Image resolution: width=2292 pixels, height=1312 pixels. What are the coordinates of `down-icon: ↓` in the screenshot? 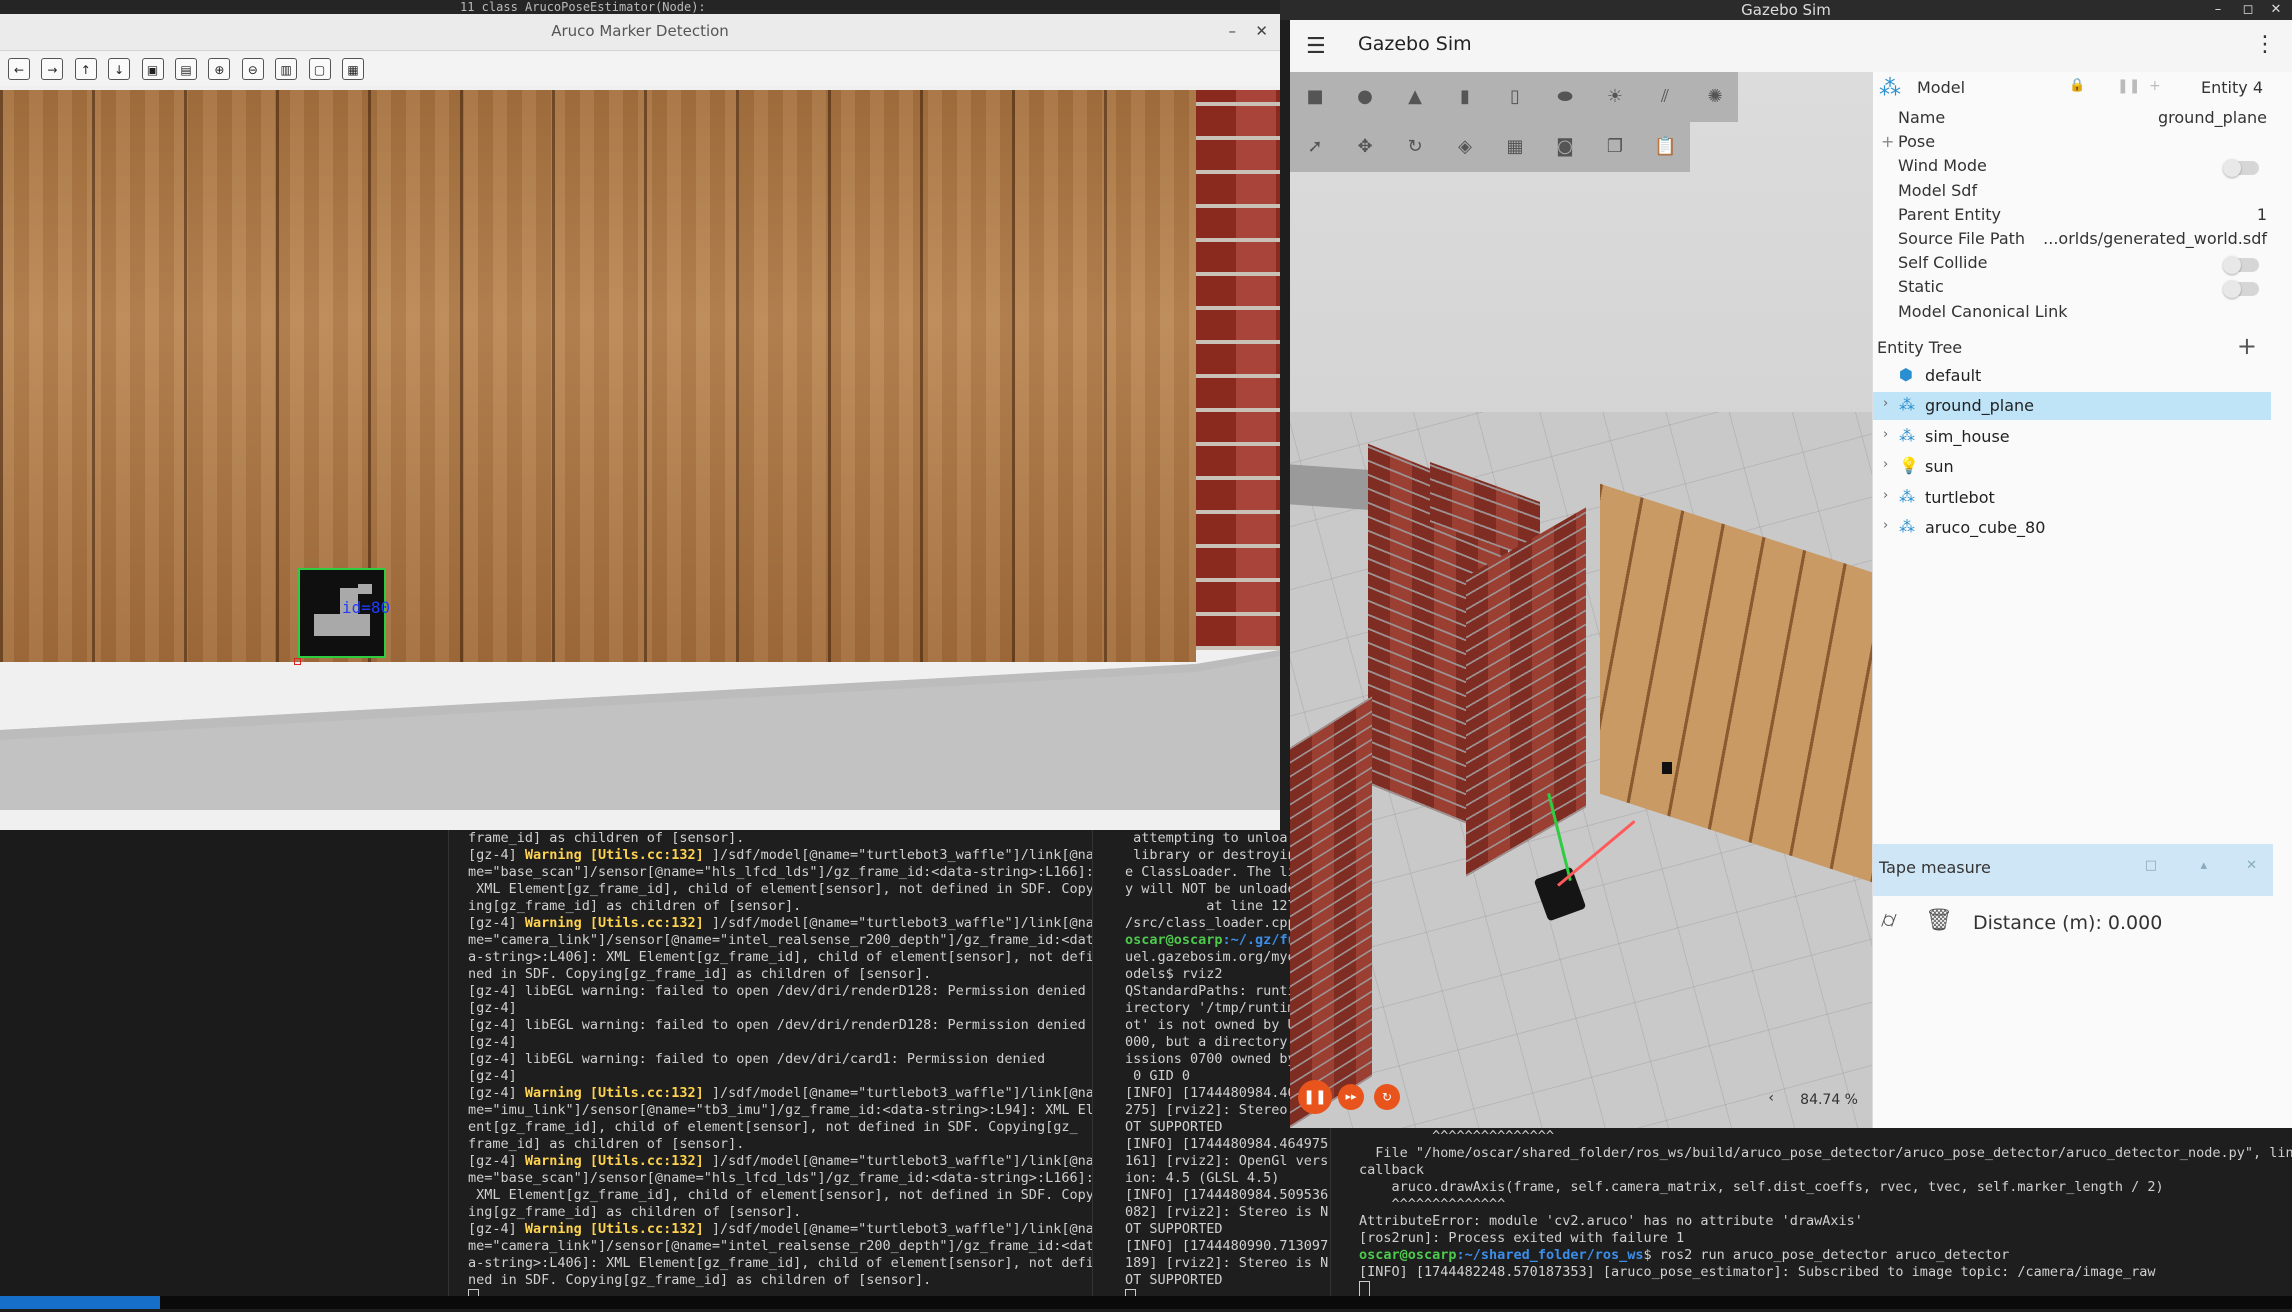 It's located at (119, 69).